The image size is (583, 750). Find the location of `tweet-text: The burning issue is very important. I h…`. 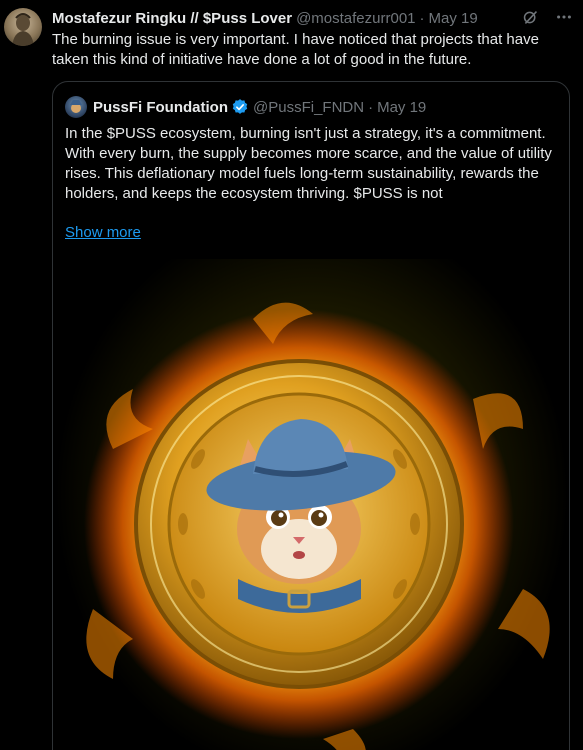

tweet-text: The burning issue is very important. I h… is located at coordinates (295, 49).